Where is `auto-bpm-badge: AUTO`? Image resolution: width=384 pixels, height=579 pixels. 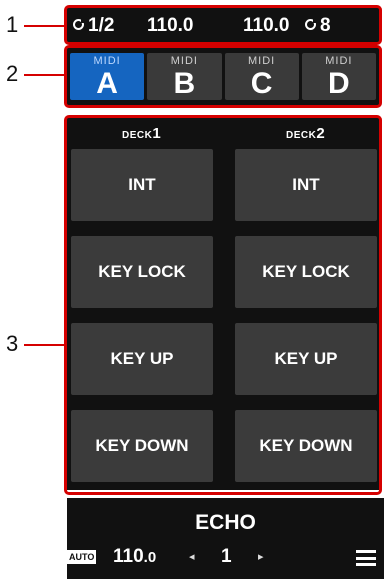
auto-bpm-badge: AUTO is located at coordinates (82, 557).